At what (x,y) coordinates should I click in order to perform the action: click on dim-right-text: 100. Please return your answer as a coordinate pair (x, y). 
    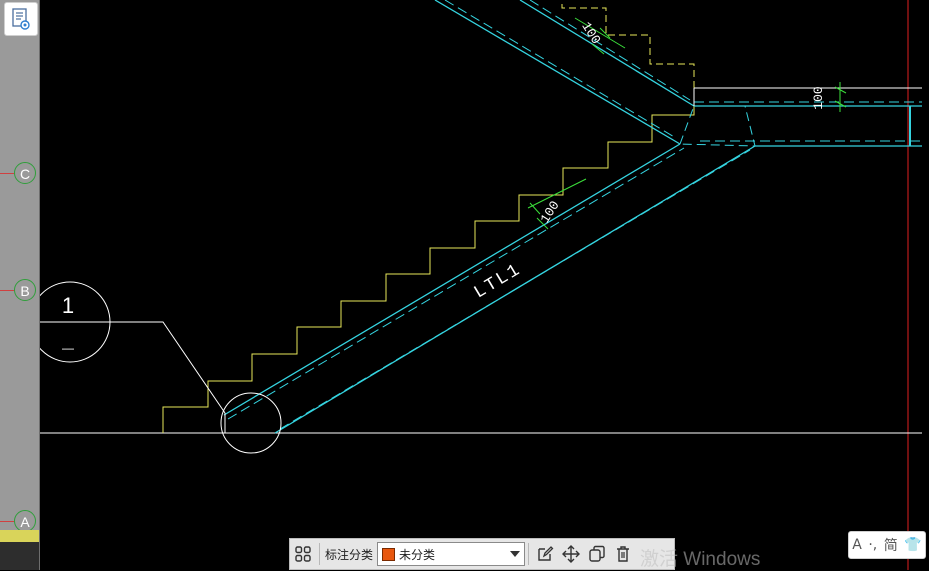
    Looking at the image, I should click on (818, 97).